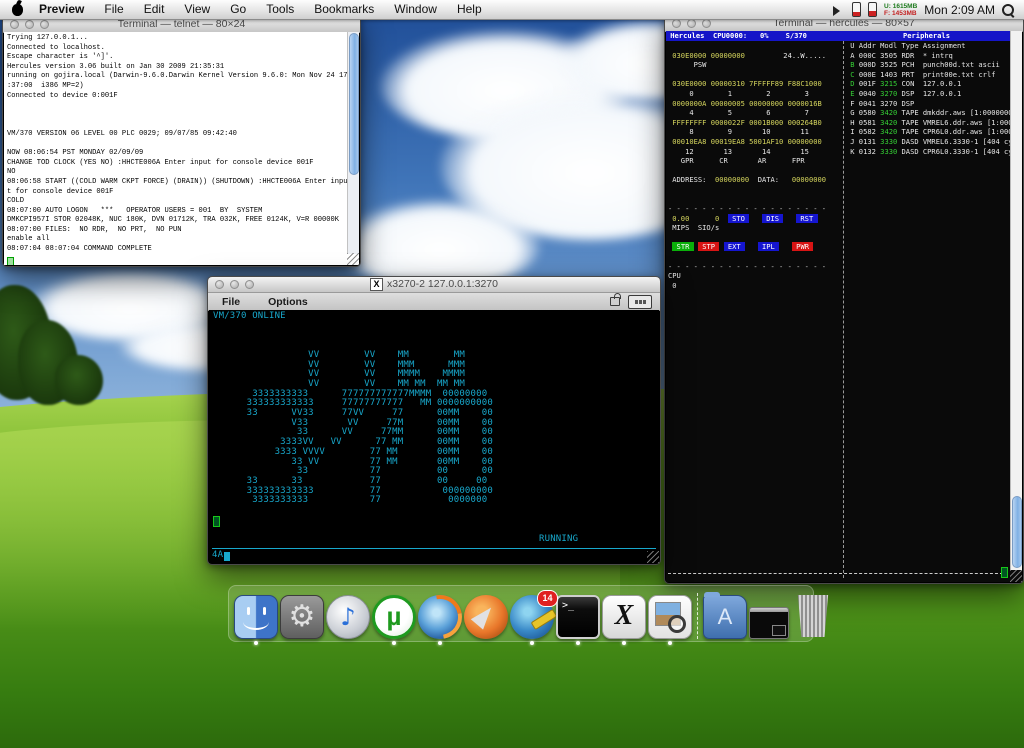 The width and height of the screenshot is (1024, 748). What do you see at coordinates (1004, 572) in the screenshot?
I see `hercules-cursor` at bounding box center [1004, 572].